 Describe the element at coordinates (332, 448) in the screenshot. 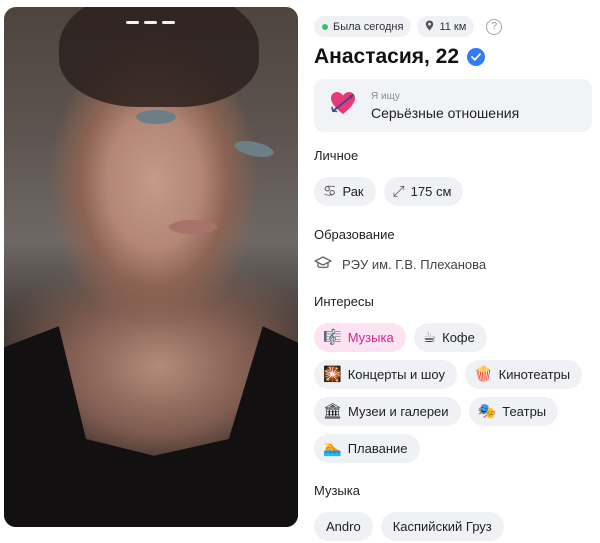

I see `swimmer-icon: 🏊` at that location.